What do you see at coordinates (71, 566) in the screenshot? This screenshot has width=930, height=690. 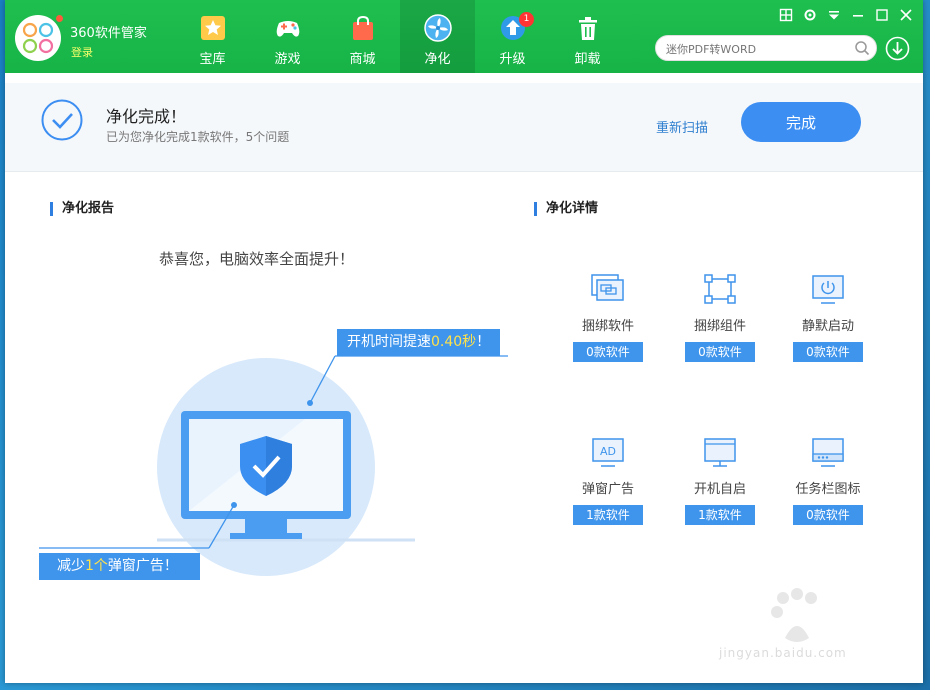 I see `ads-callout-prefix: 减少` at bounding box center [71, 566].